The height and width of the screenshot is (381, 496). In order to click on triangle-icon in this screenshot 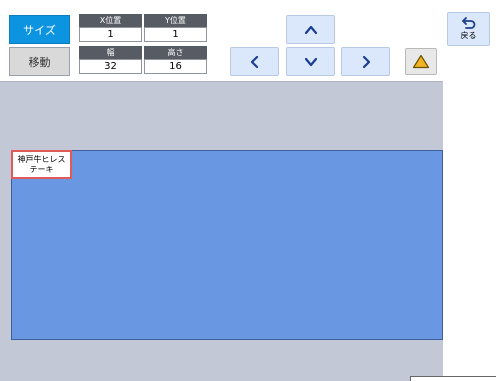, I will do `click(421, 61)`.